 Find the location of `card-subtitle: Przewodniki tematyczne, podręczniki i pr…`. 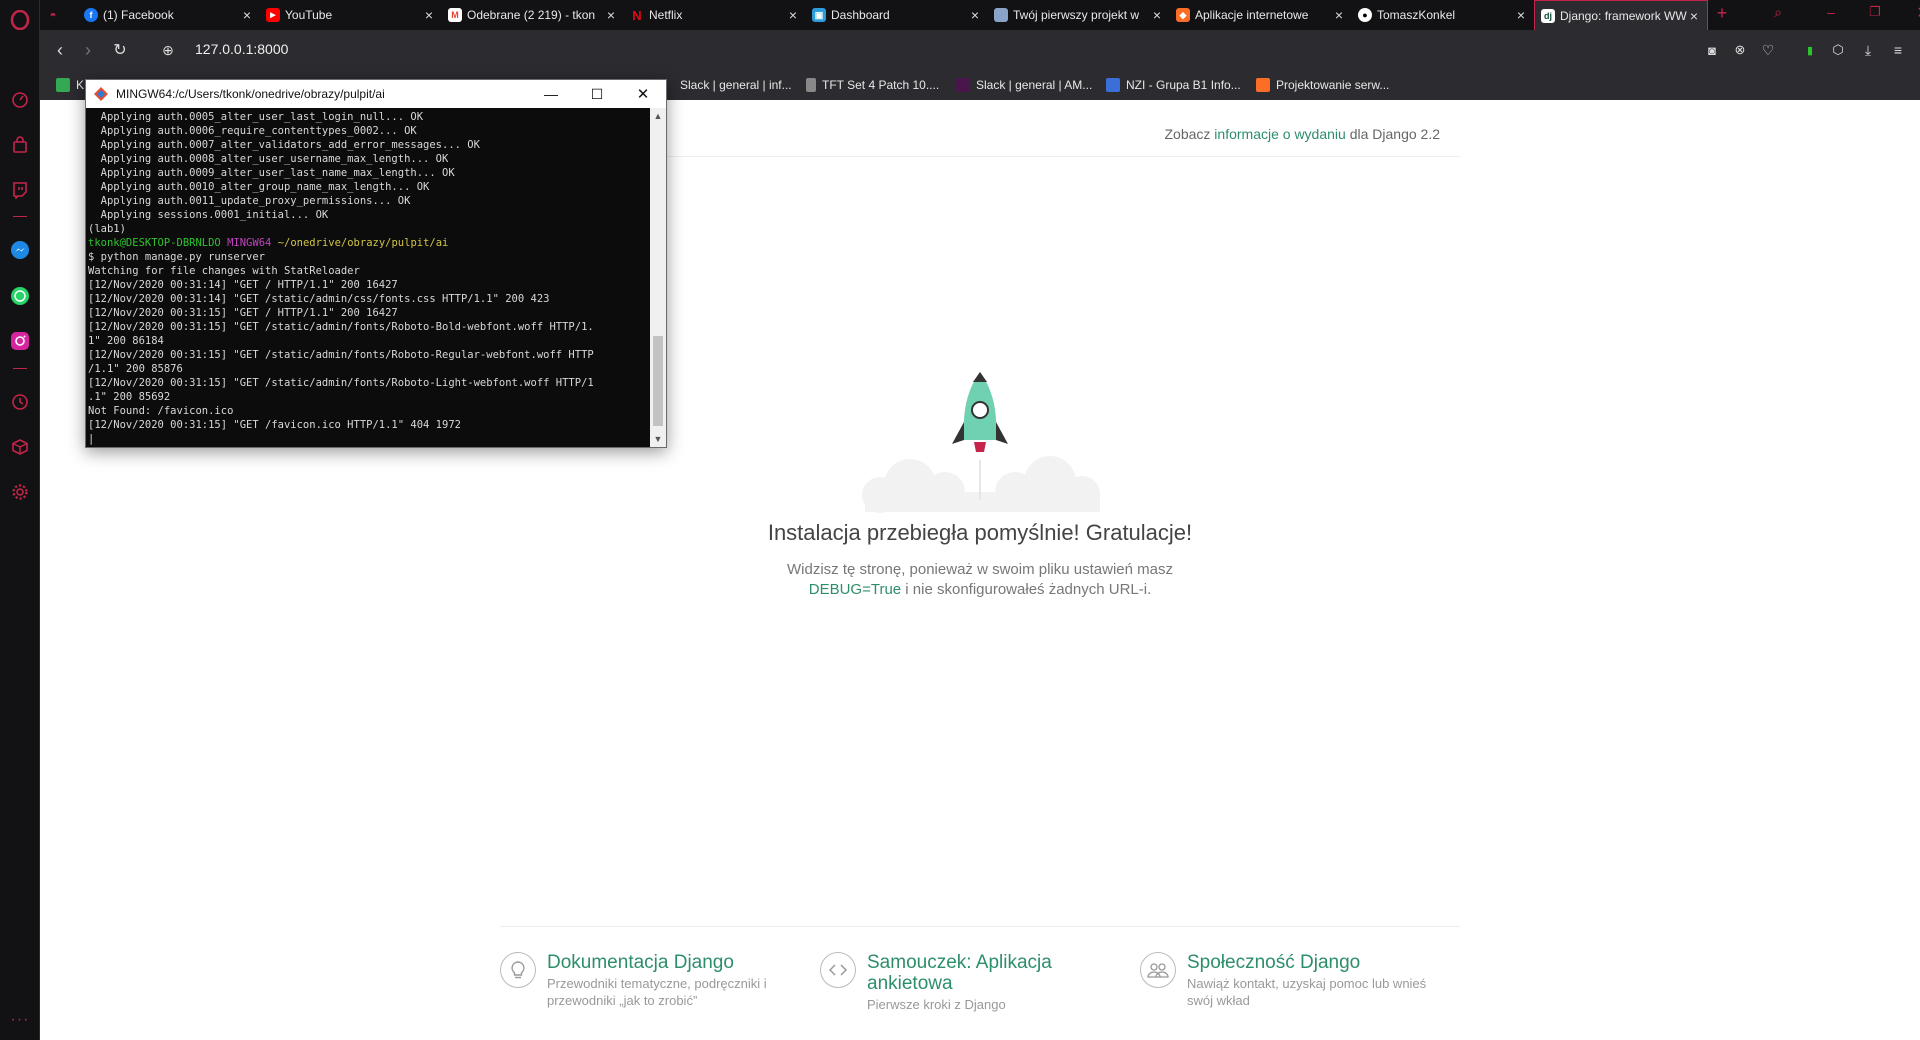

card-subtitle: Przewodniki tematyczne, podręczniki i pr… is located at coordinates (657, 992).